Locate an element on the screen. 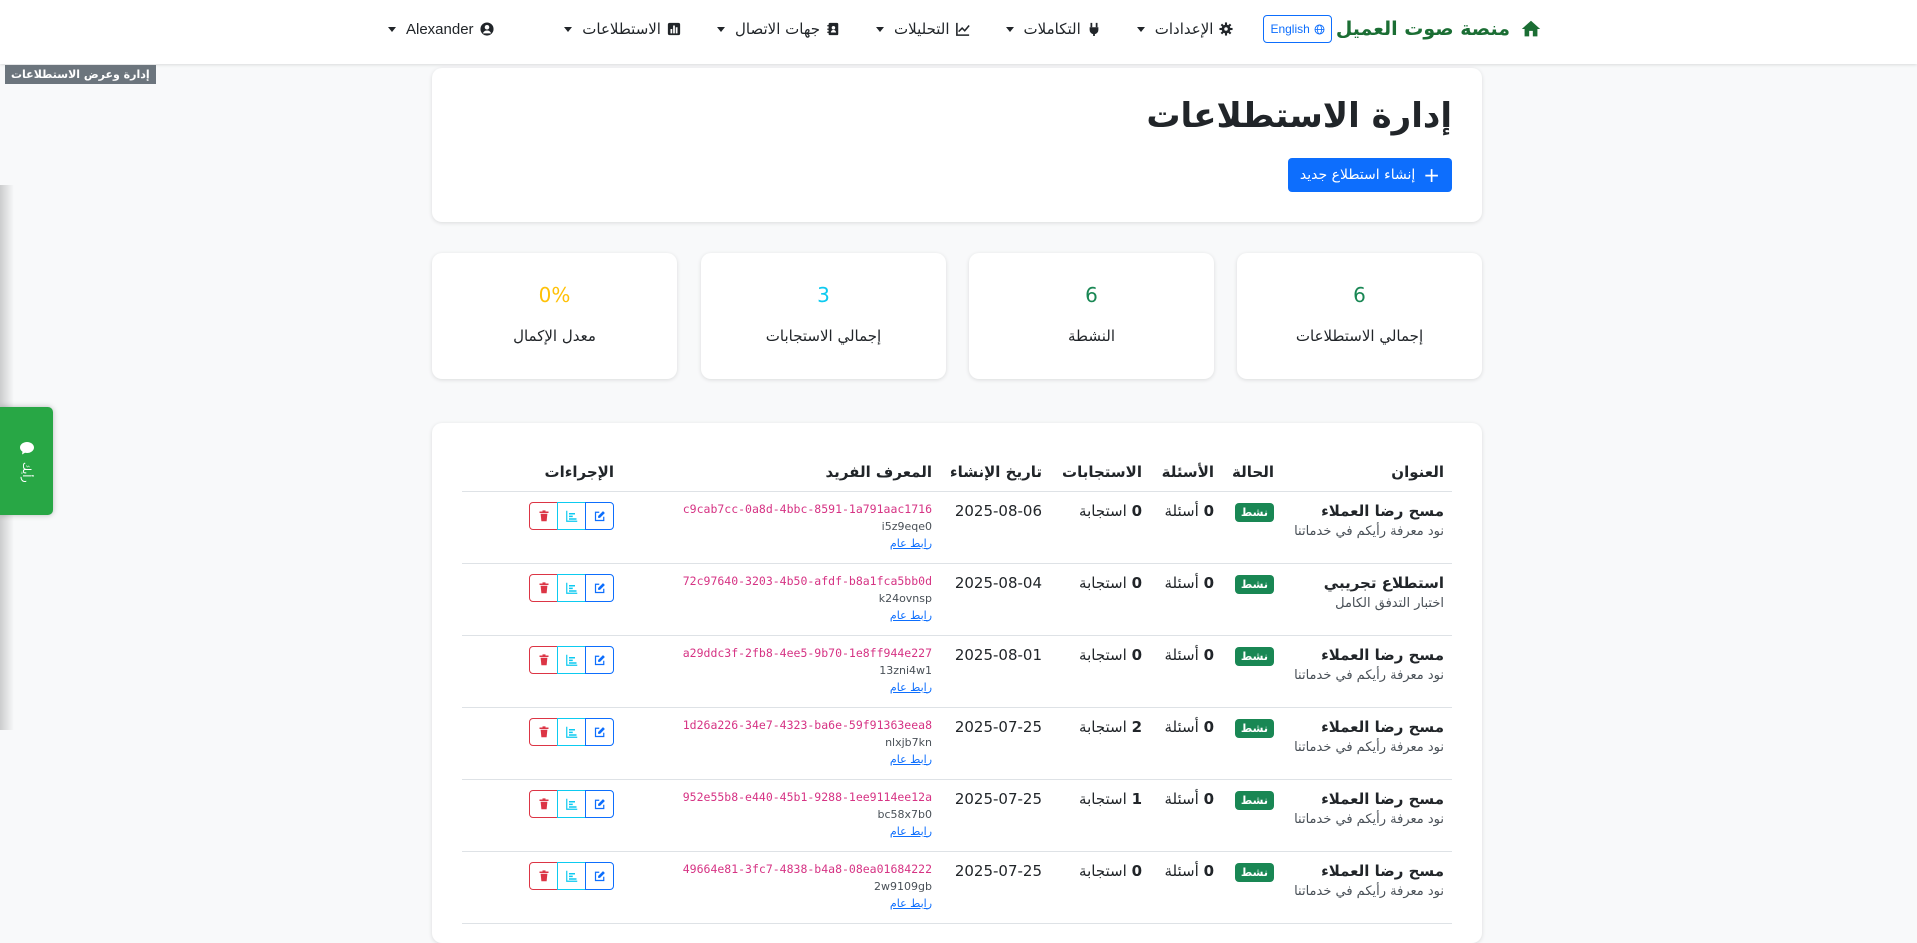 The image size is (1917, 943). nav-item-settings-label: الإعدادات is located at coordinates (1184, 29).